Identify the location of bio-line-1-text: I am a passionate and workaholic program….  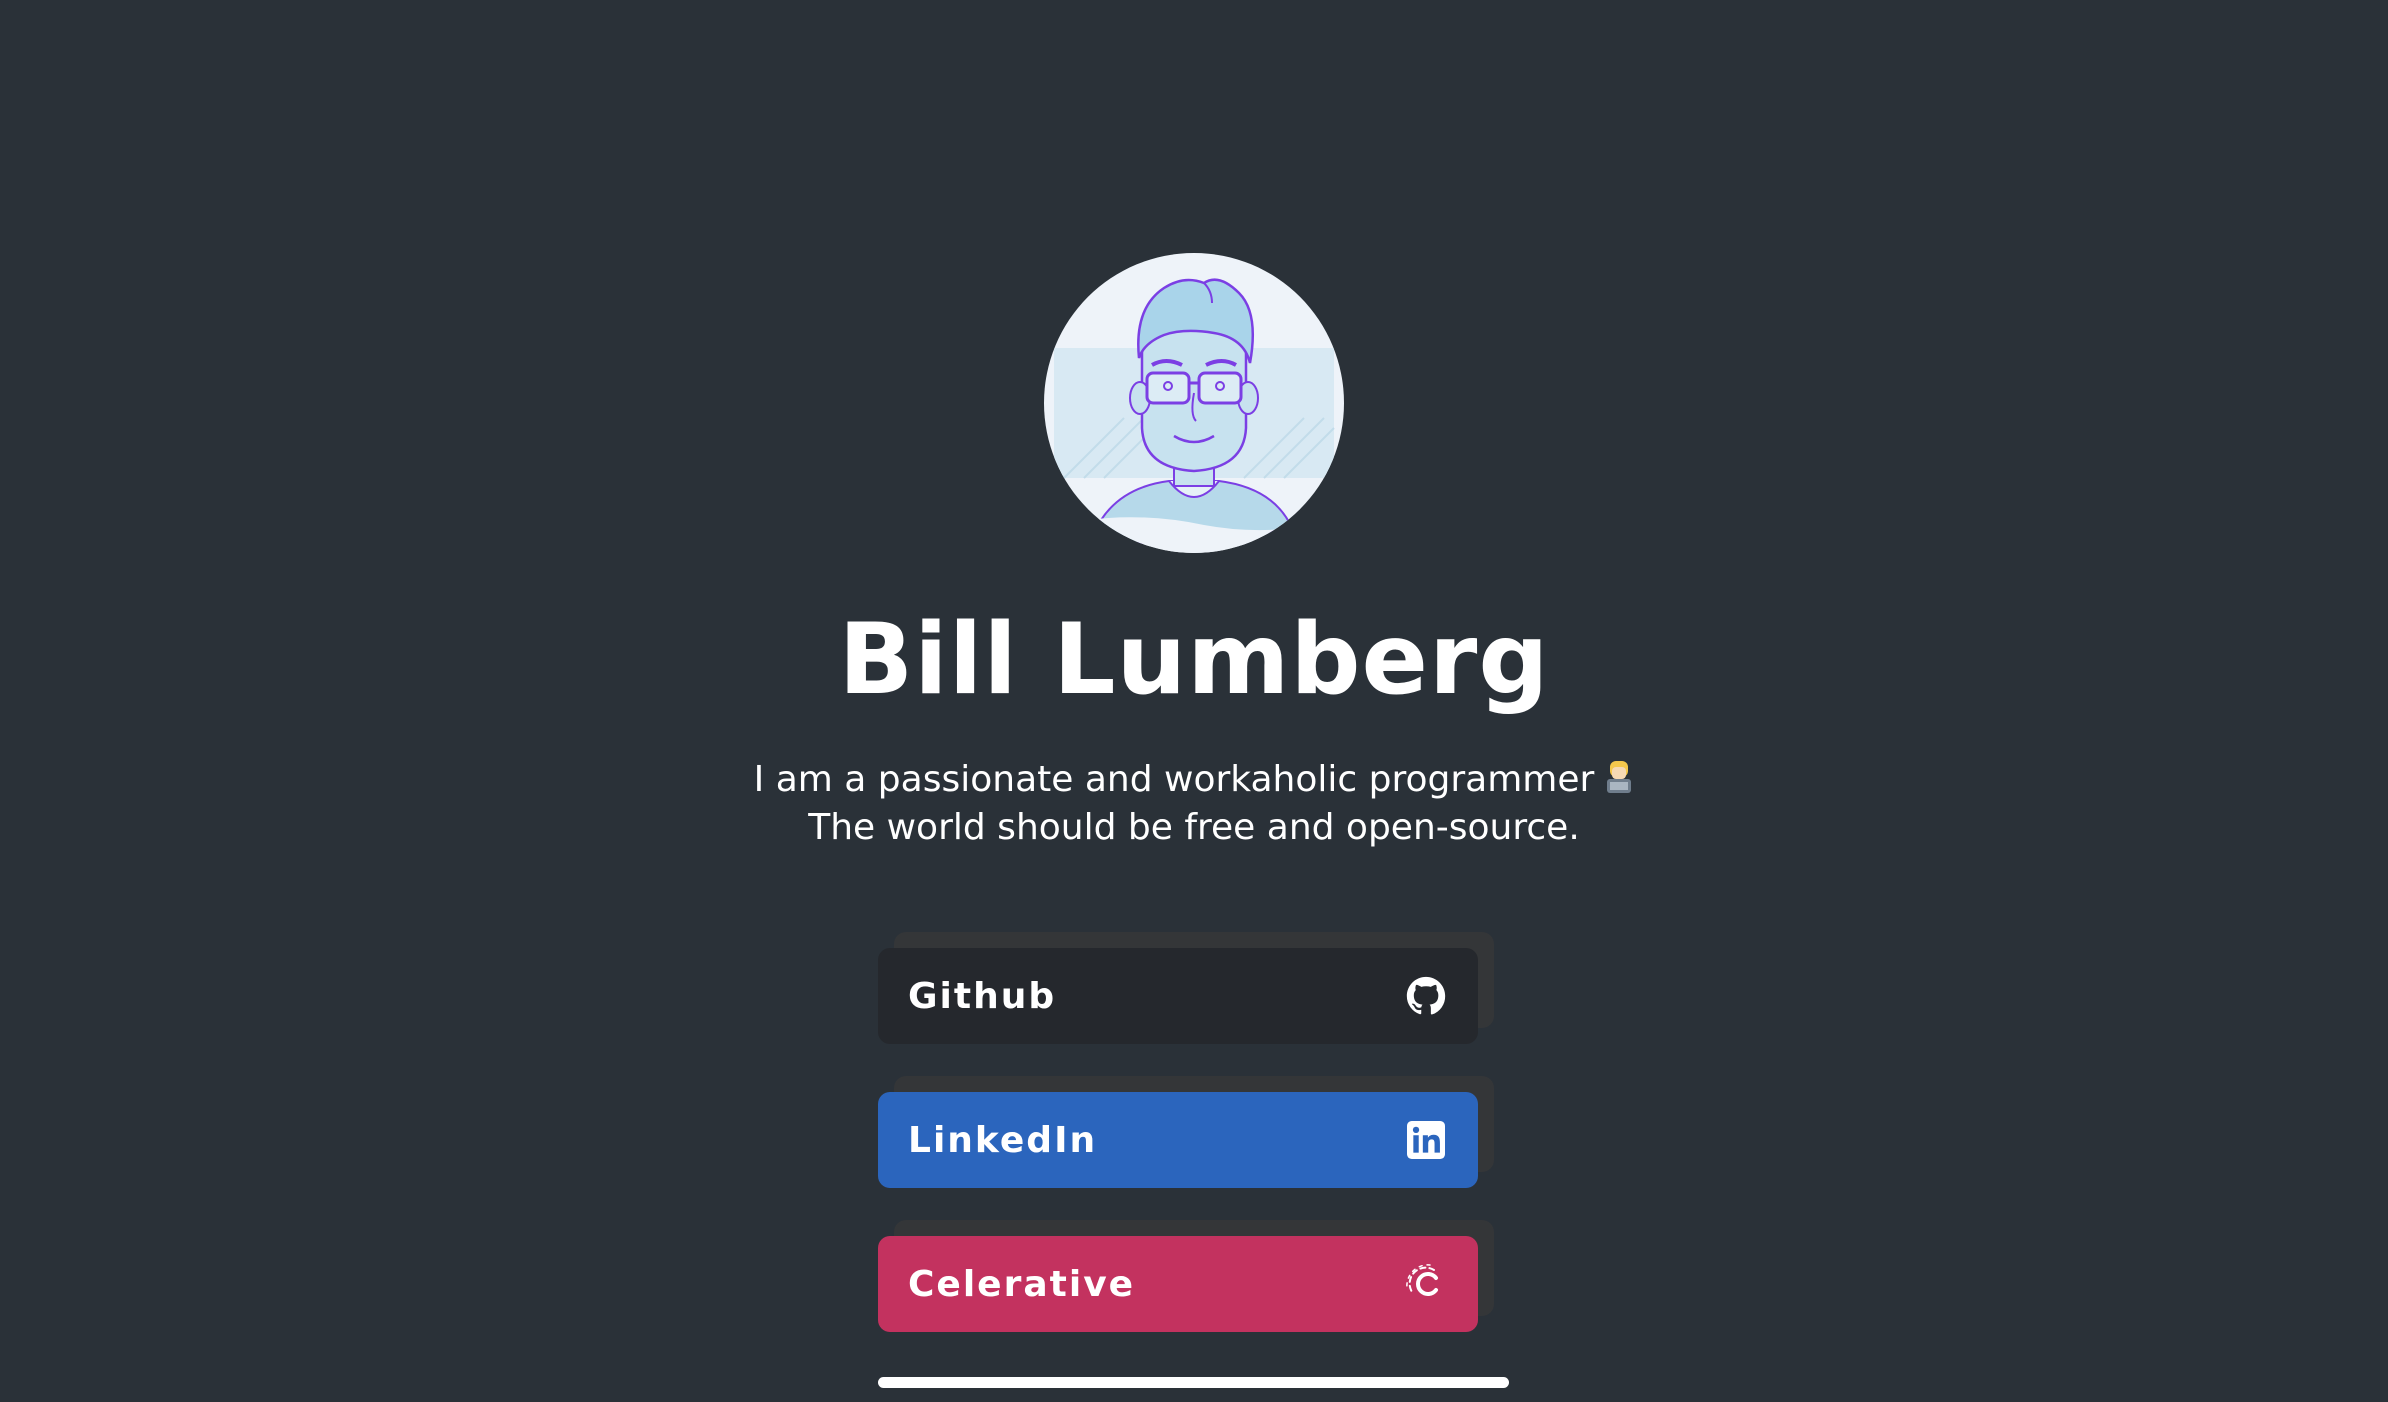
(1174, 779).